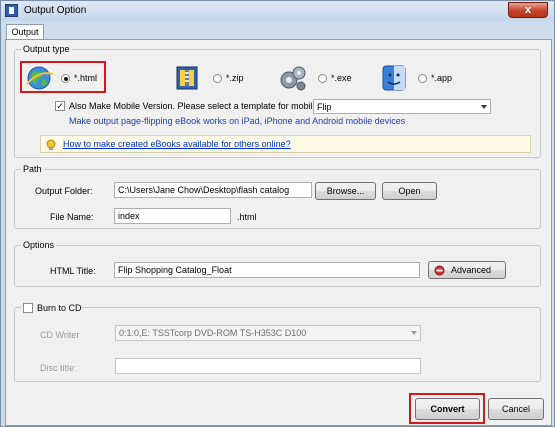  What do you see at coordinates (55, 10) in the screenshot?
I see `window-title: Output Option` at bounding box center [55, 10].